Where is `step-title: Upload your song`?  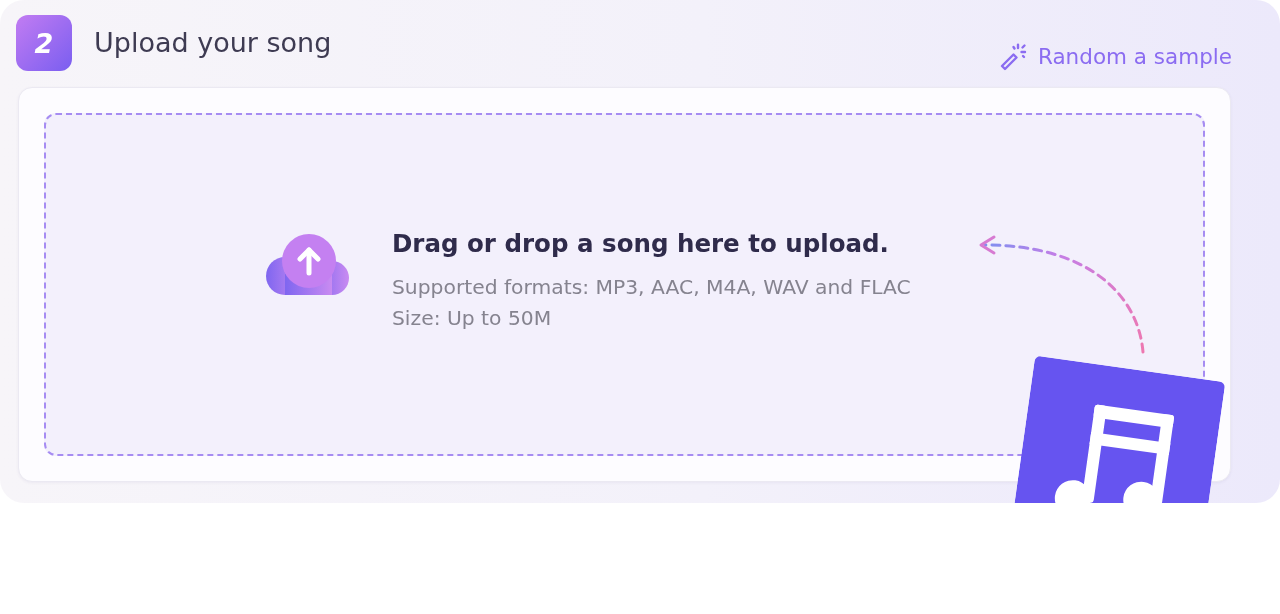
step-title: Upload your song is located at coordinates (213, 43).